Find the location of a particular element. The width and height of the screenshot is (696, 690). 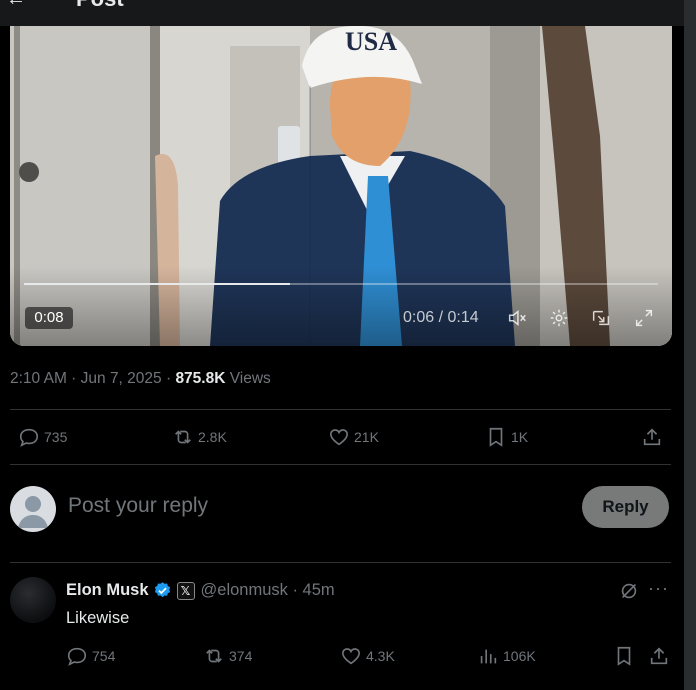

comment-reply-count: 754 is located at coordinates (104, 656).